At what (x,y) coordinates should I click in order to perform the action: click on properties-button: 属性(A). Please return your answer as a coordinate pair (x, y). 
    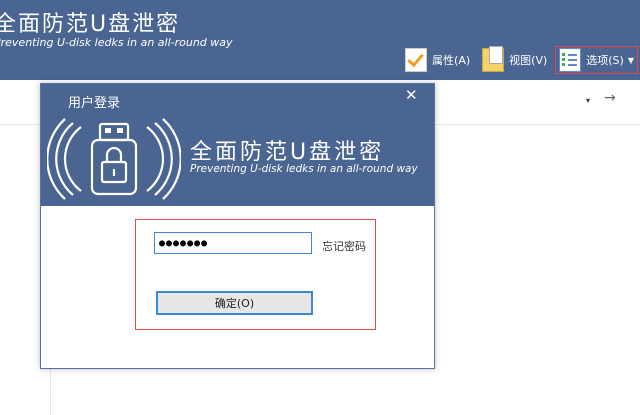
    Looking at the image, I should click on (437, 60).